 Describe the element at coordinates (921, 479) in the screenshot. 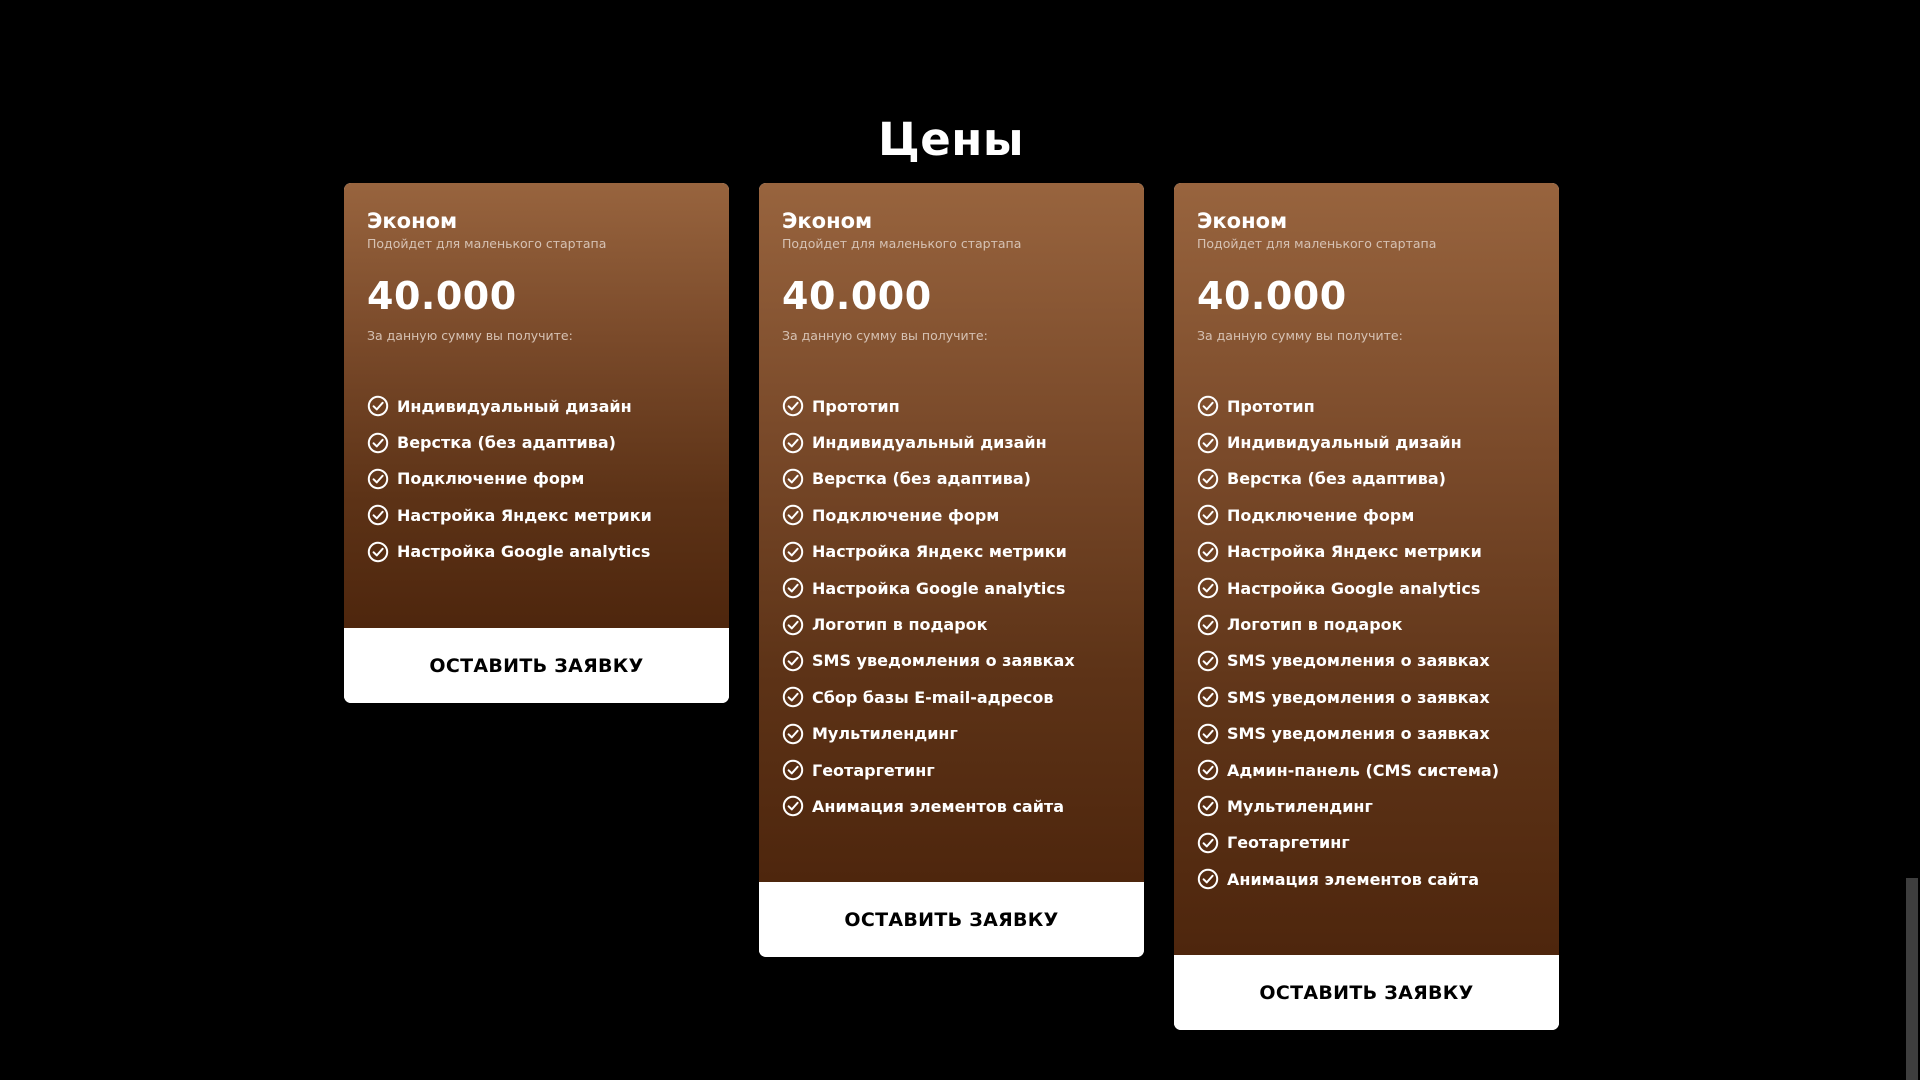

I see `feature-label: Верстка (без адаптива)` at that location.